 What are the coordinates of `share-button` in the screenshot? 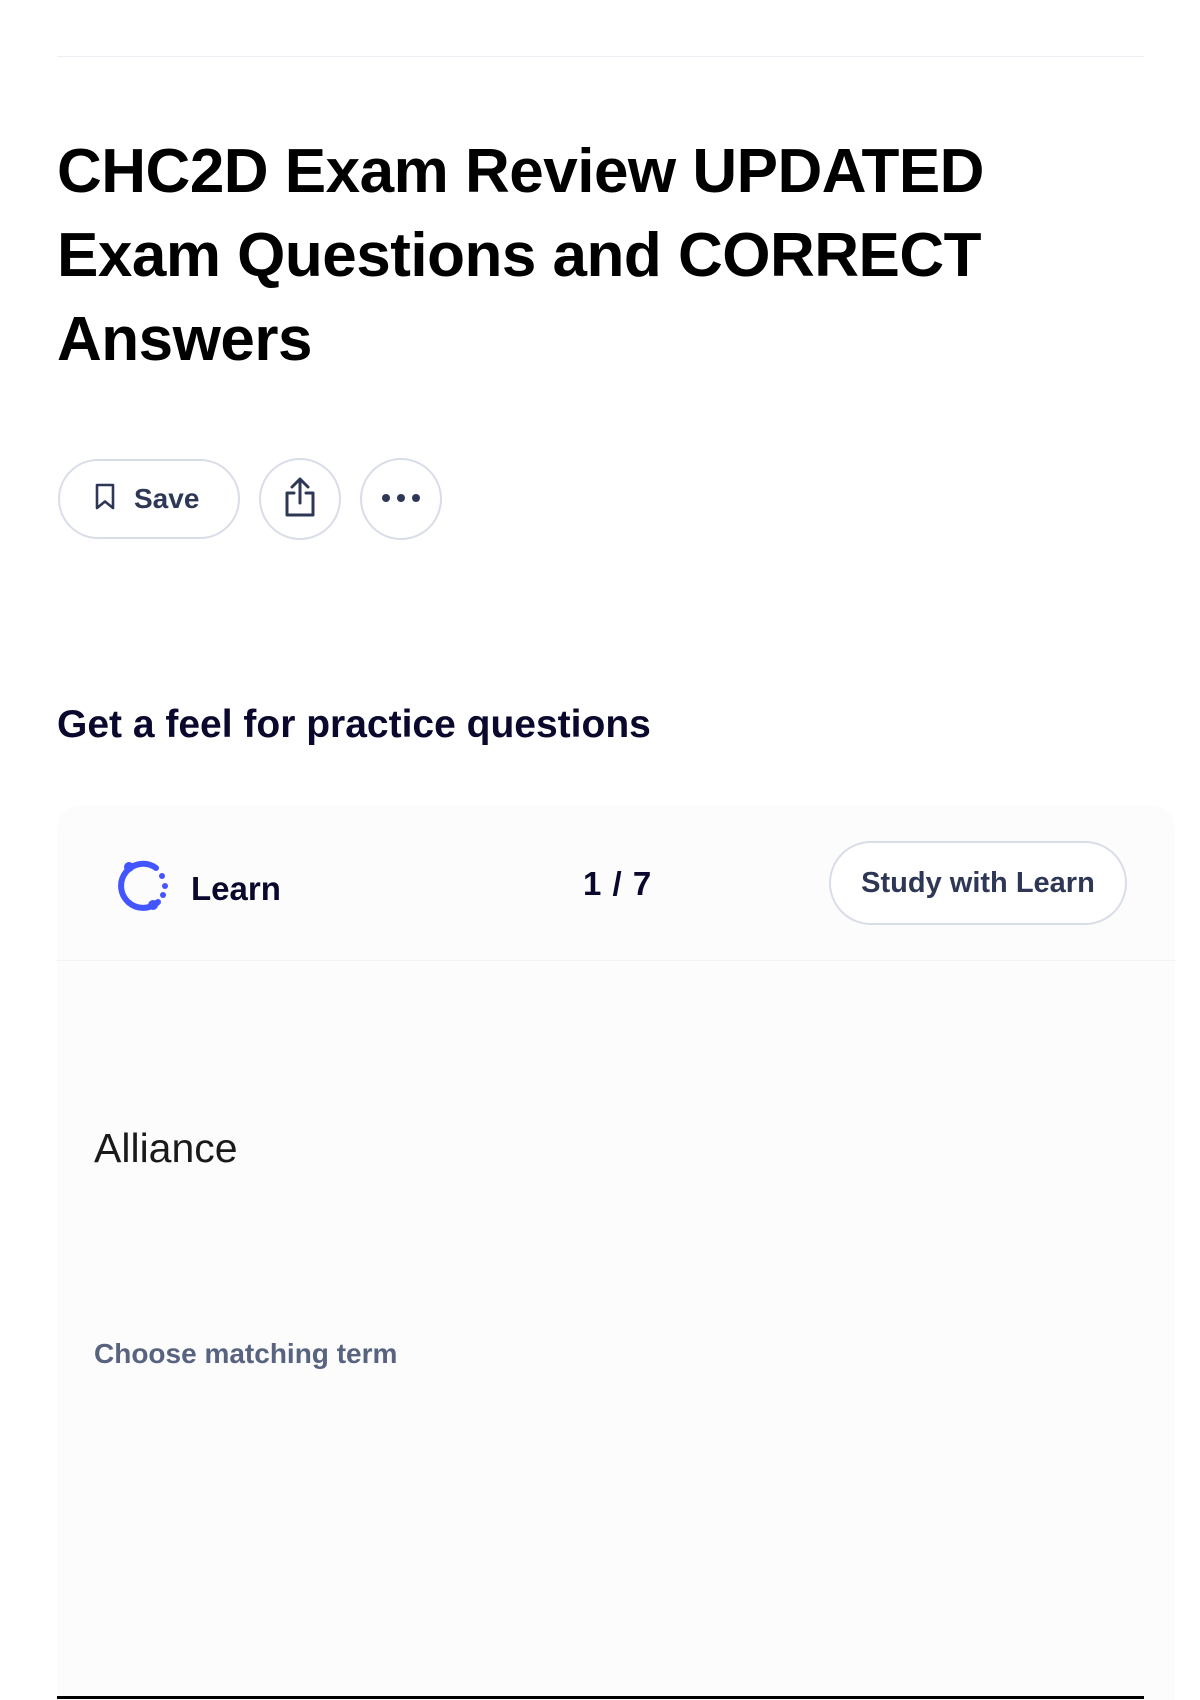 It's located at (300, 499).